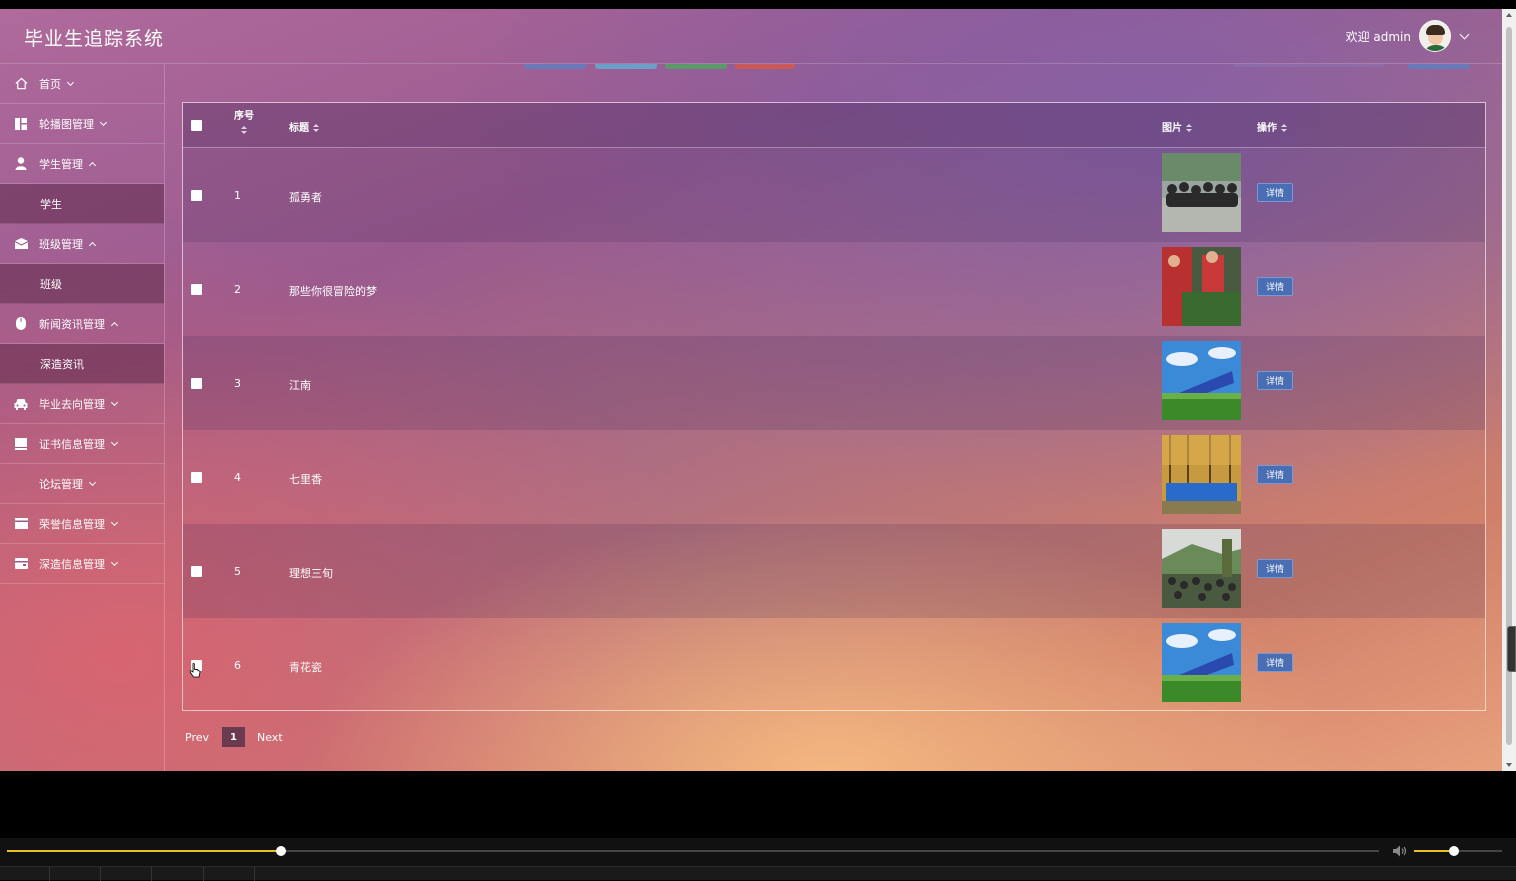 This screenshot has width=1516, height=881. What do you see at coordinates (21, 404) in the screenshot?
I see `car-icon` at bounding box center [21, 404].